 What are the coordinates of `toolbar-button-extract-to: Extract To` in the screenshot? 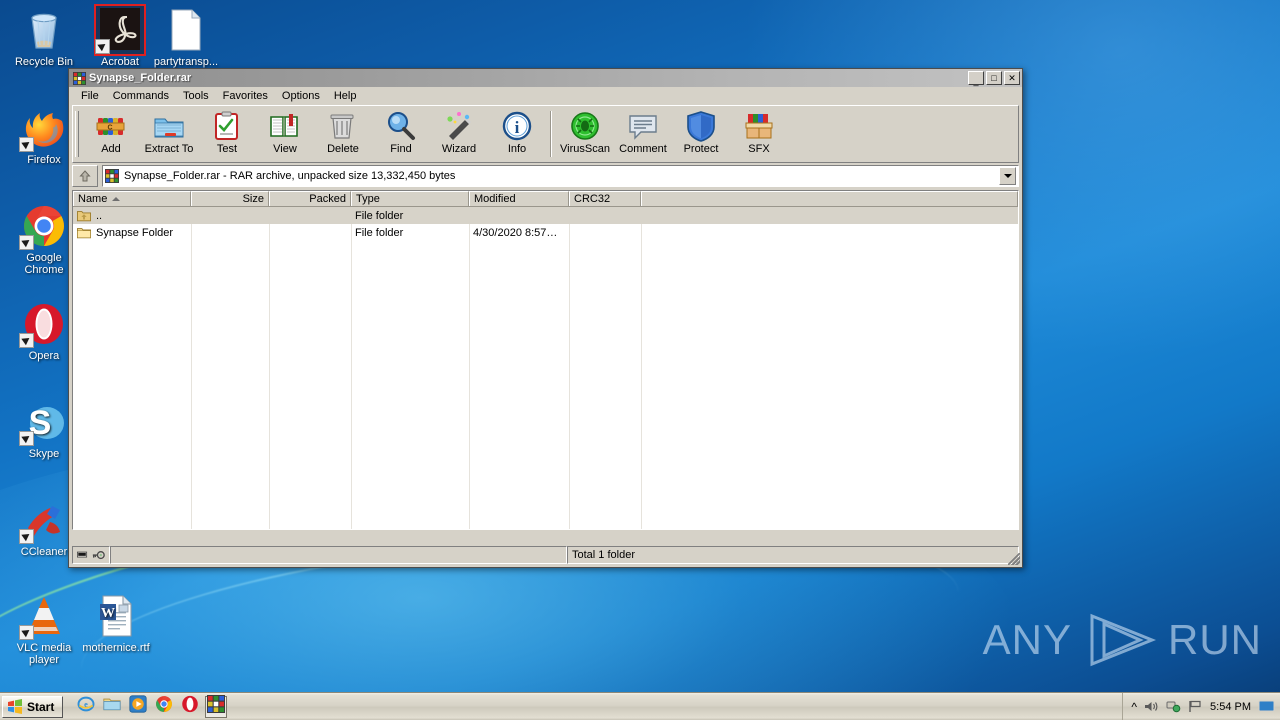 It's located at (169, 134).